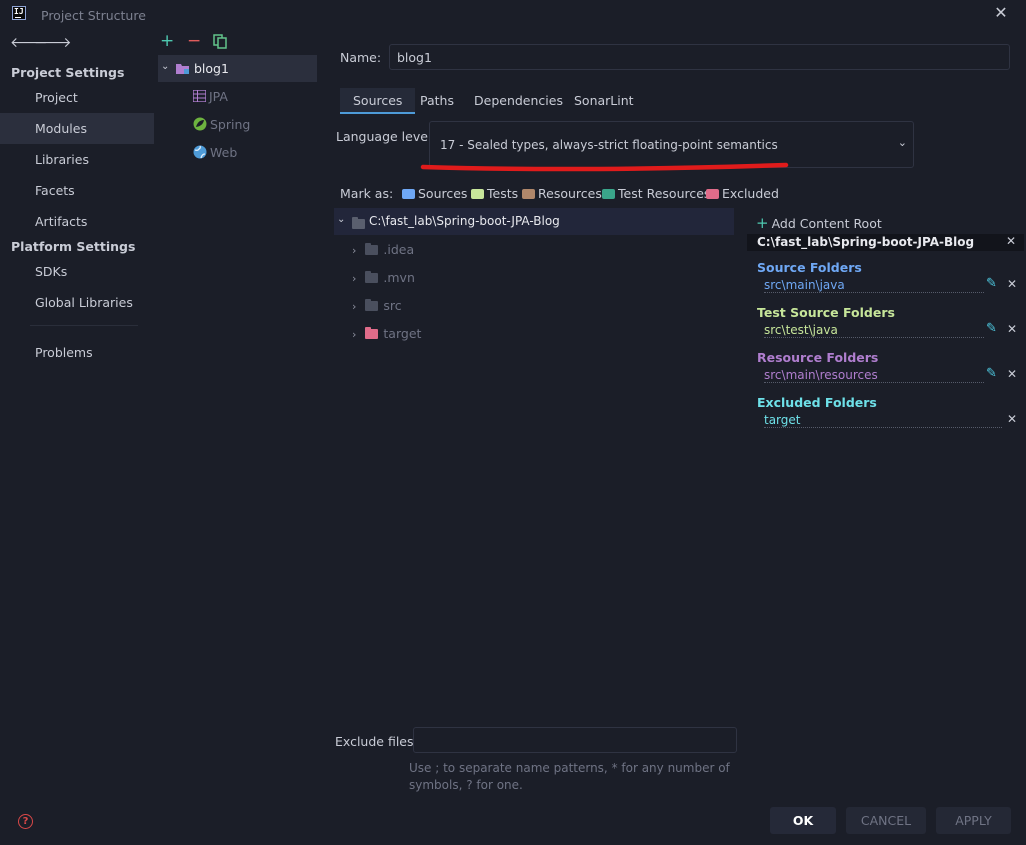 This screenshot has height=845, width=1026. I want to click on add-content-root-button: + Add Content Root, so click(819, 223).